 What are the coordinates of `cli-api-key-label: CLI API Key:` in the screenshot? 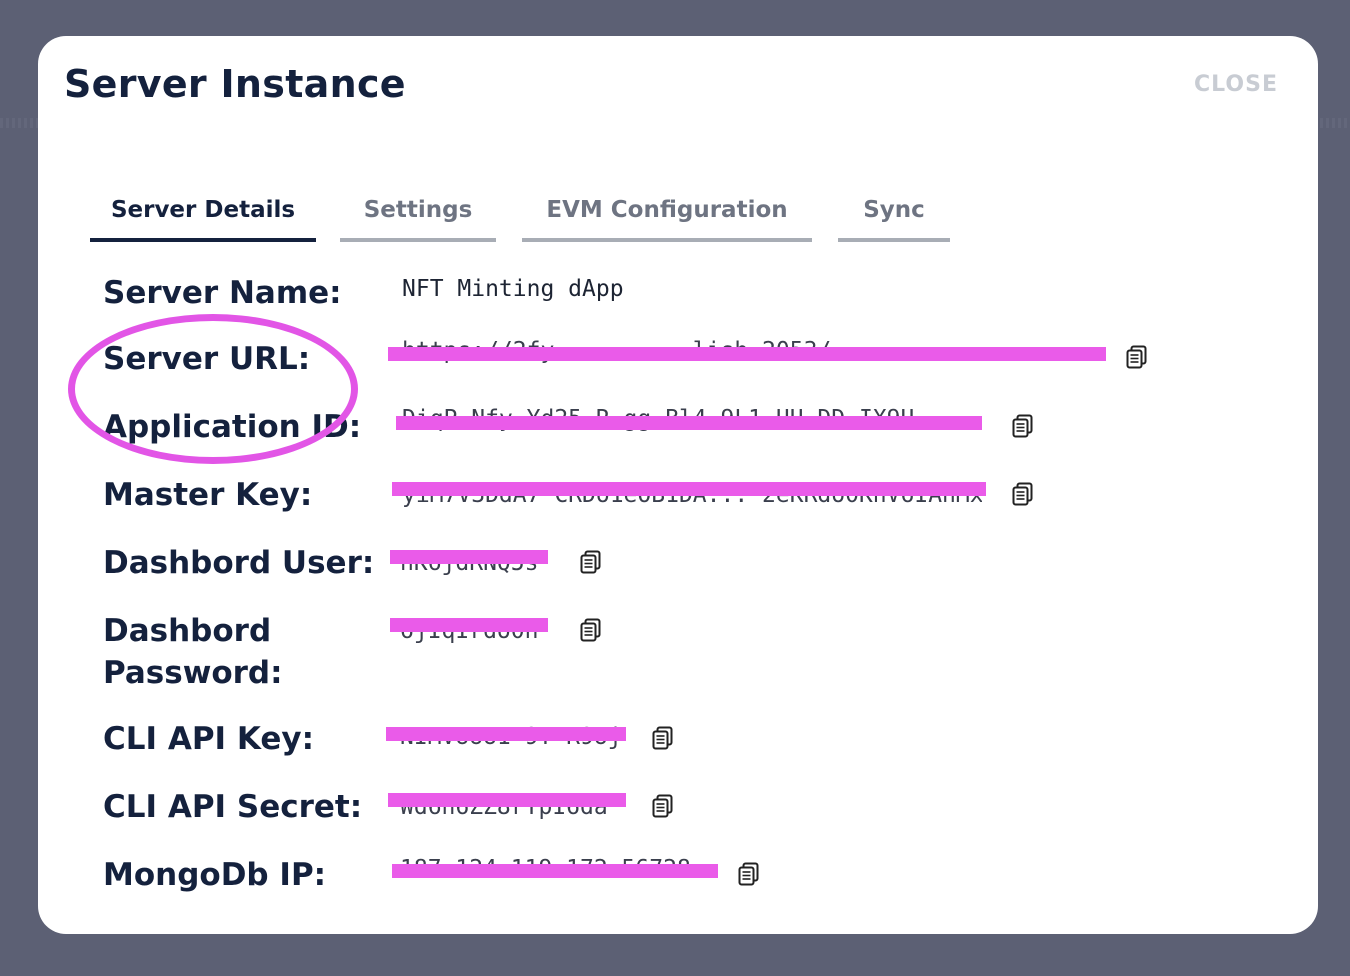 It's located at (208, 739).